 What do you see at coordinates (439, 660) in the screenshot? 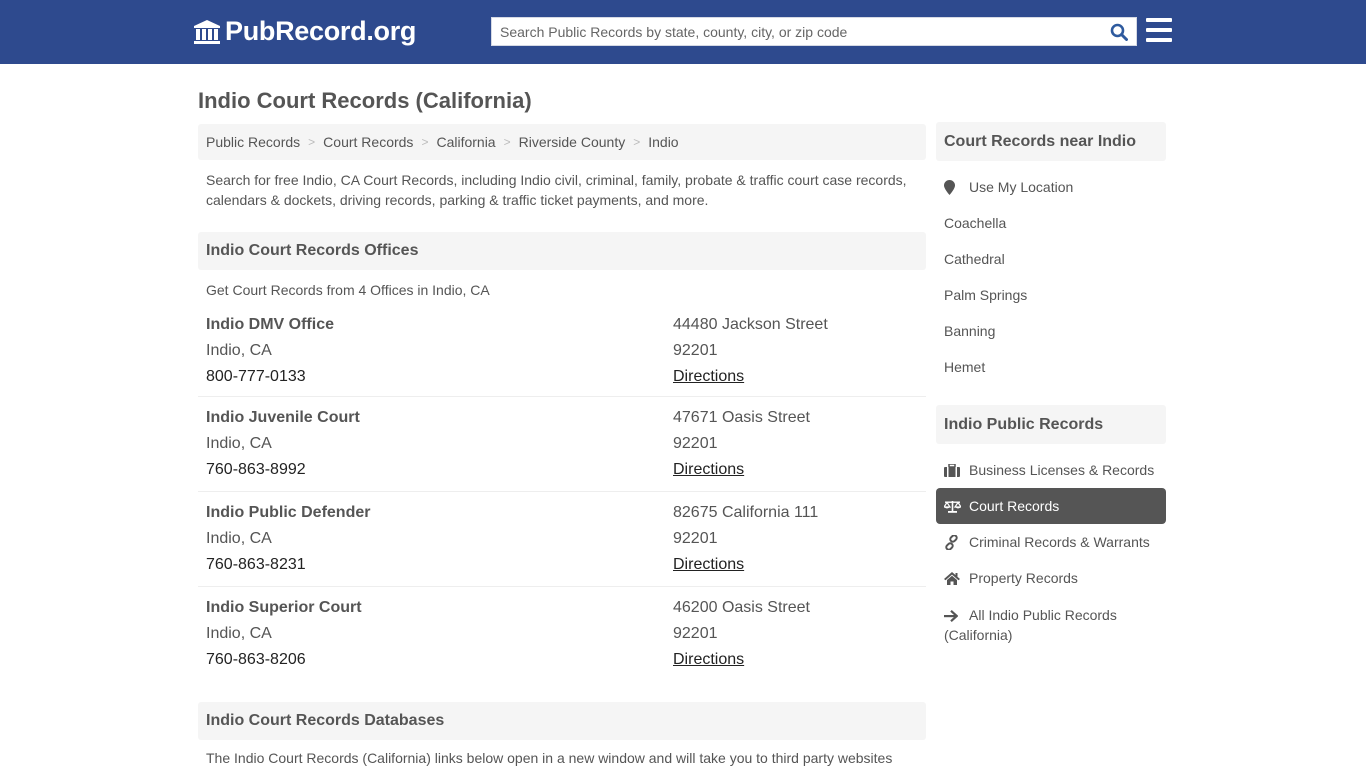
I see `office-phone: 760-863-8206` at bounding box center [439, 660].